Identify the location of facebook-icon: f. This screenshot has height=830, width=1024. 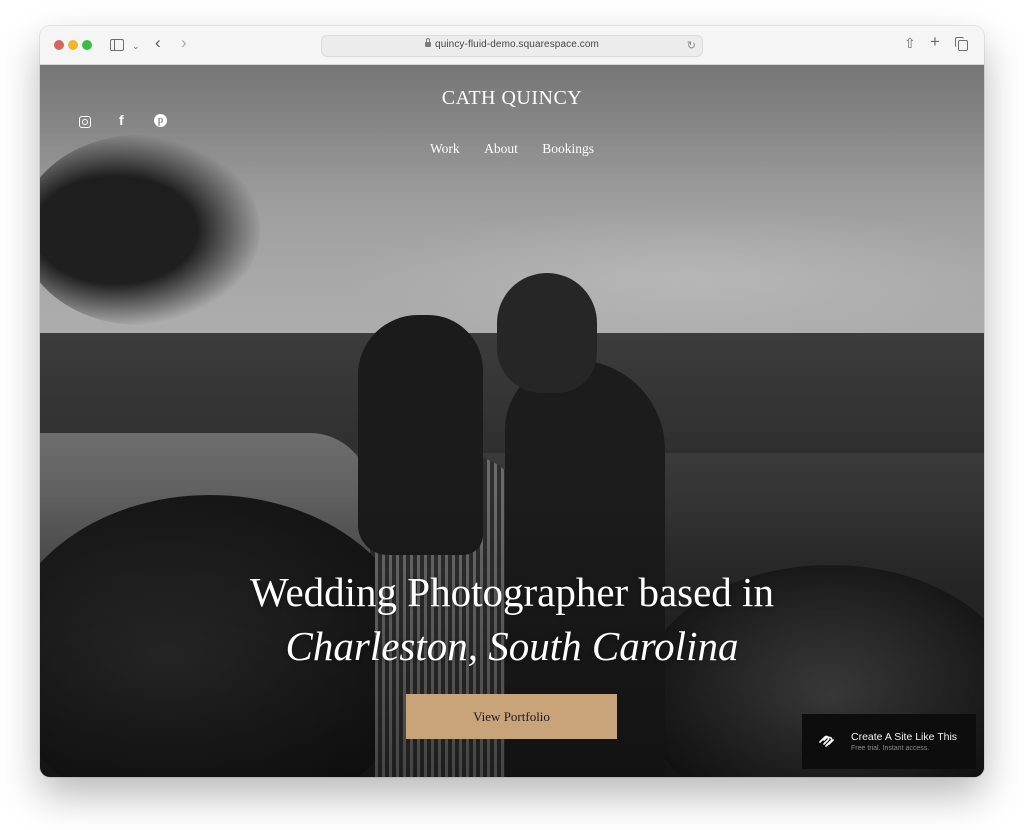
(121, 120).